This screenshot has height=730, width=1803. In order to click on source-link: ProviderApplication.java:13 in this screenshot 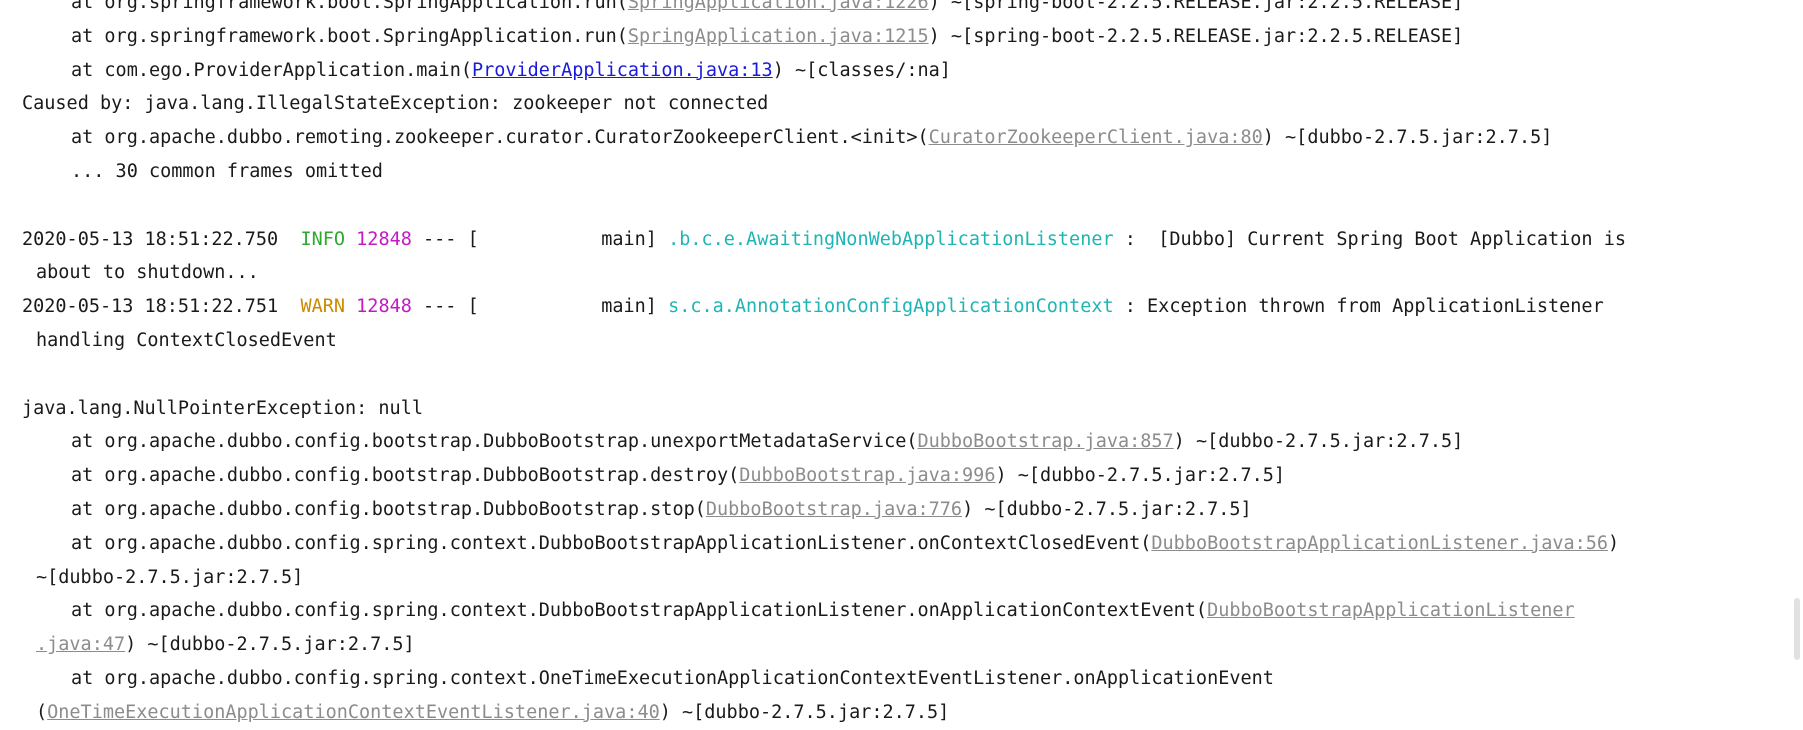, I will do `click(622, 70)`.